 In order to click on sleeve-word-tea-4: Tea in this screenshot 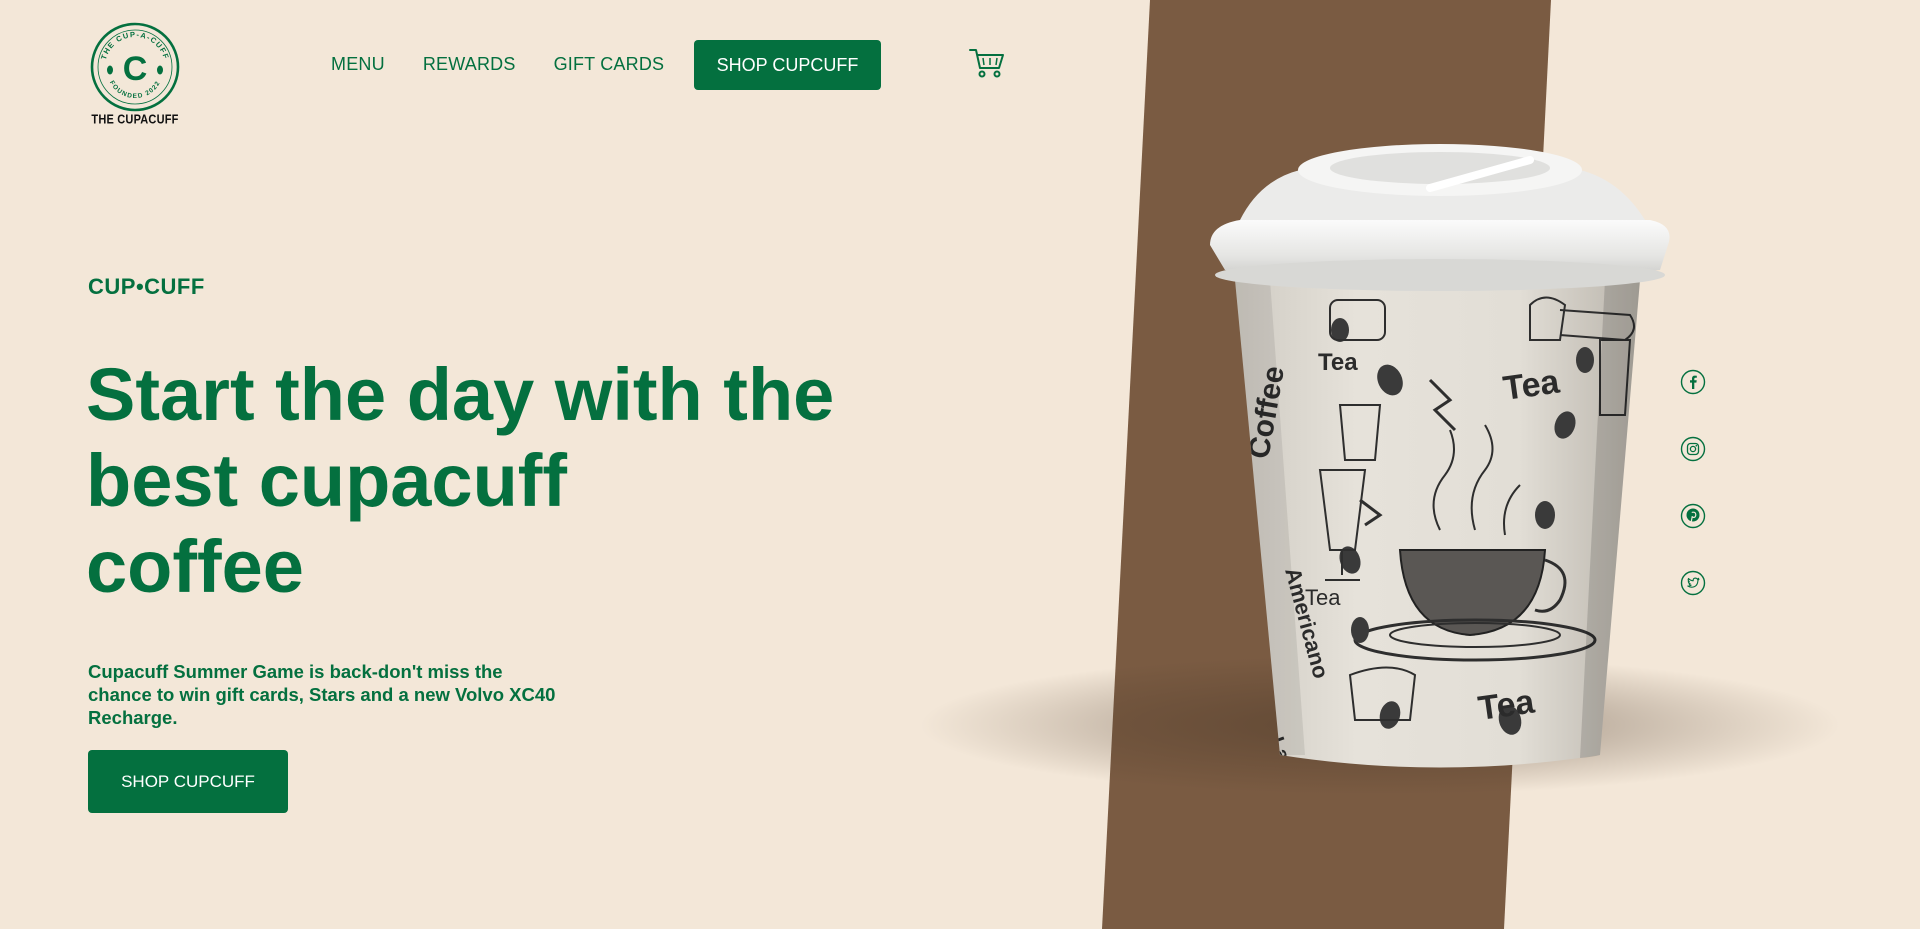, I will do `click(1323, 597)`.